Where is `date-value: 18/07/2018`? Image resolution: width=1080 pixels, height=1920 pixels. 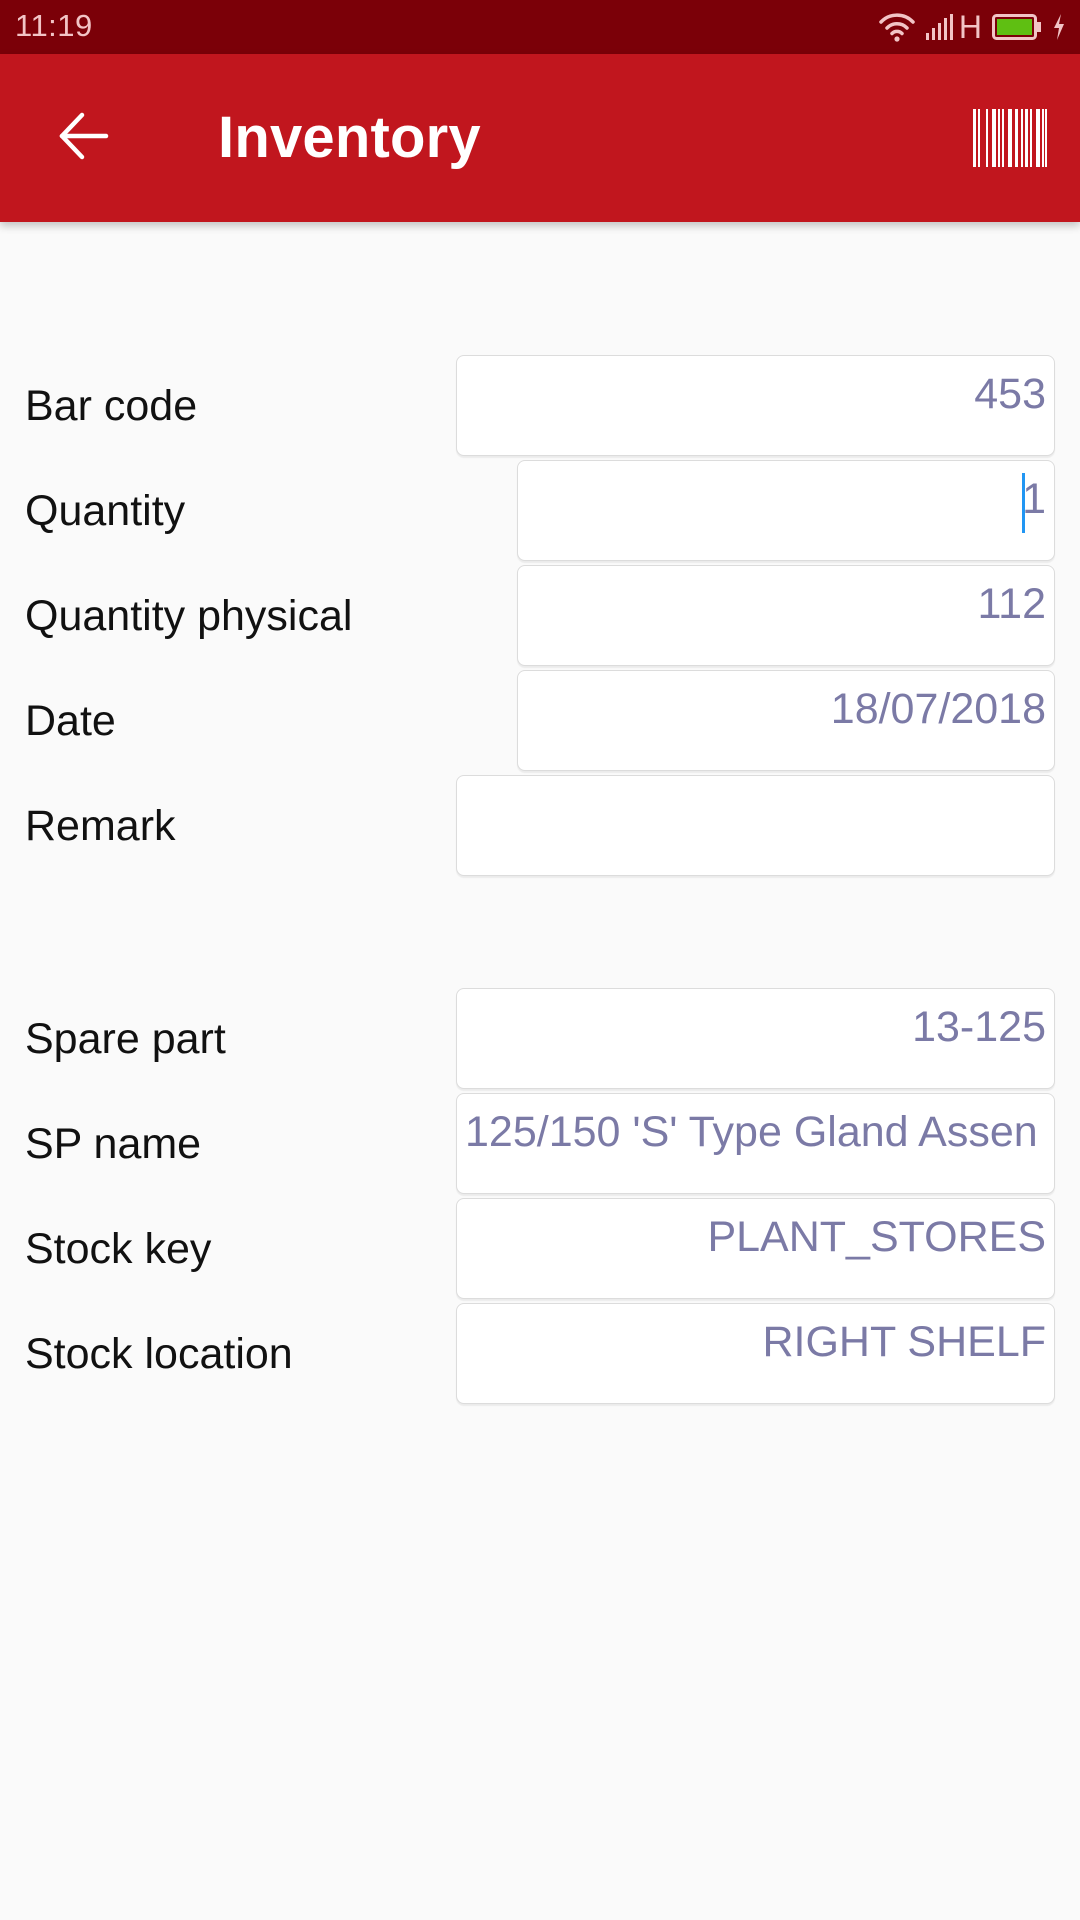 date-value: 18/07/2018 is located at coordinates (938, 709).